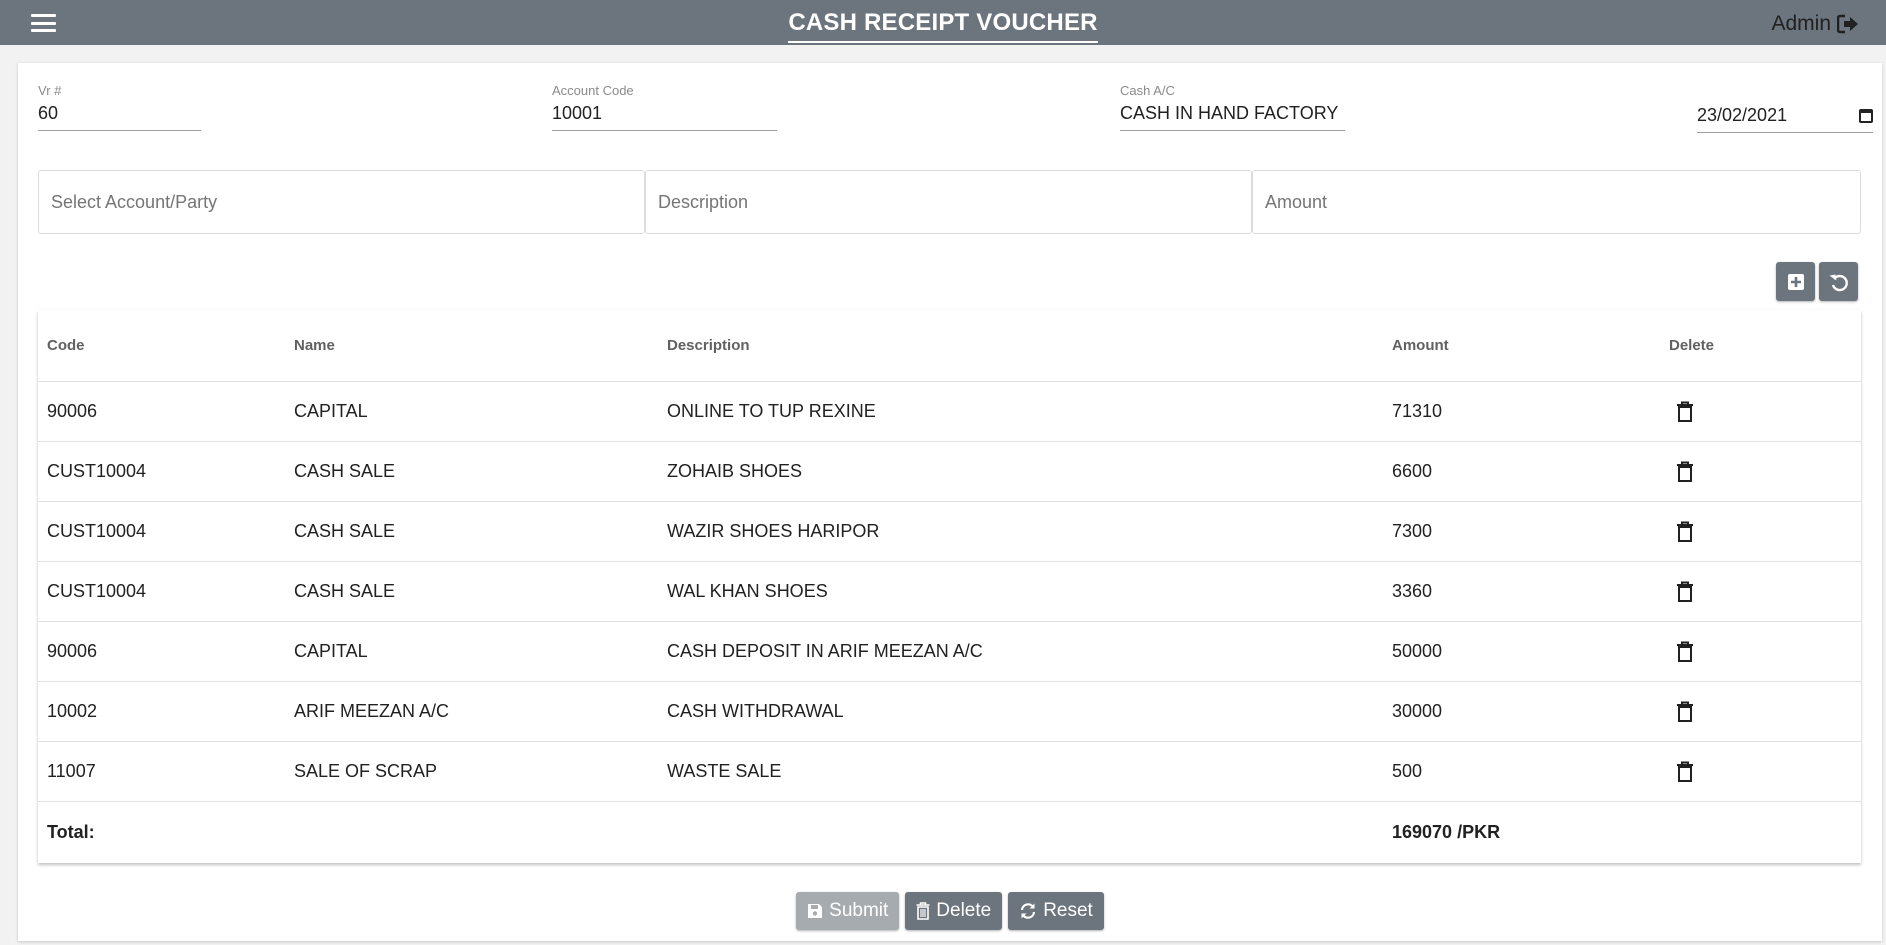 The height and width of the screenshot is (945, 1886). Describe the element at coordinates (771, 411) in the screenshot. I see `row-description: ONLINE TO TUP REXINE` at that location.